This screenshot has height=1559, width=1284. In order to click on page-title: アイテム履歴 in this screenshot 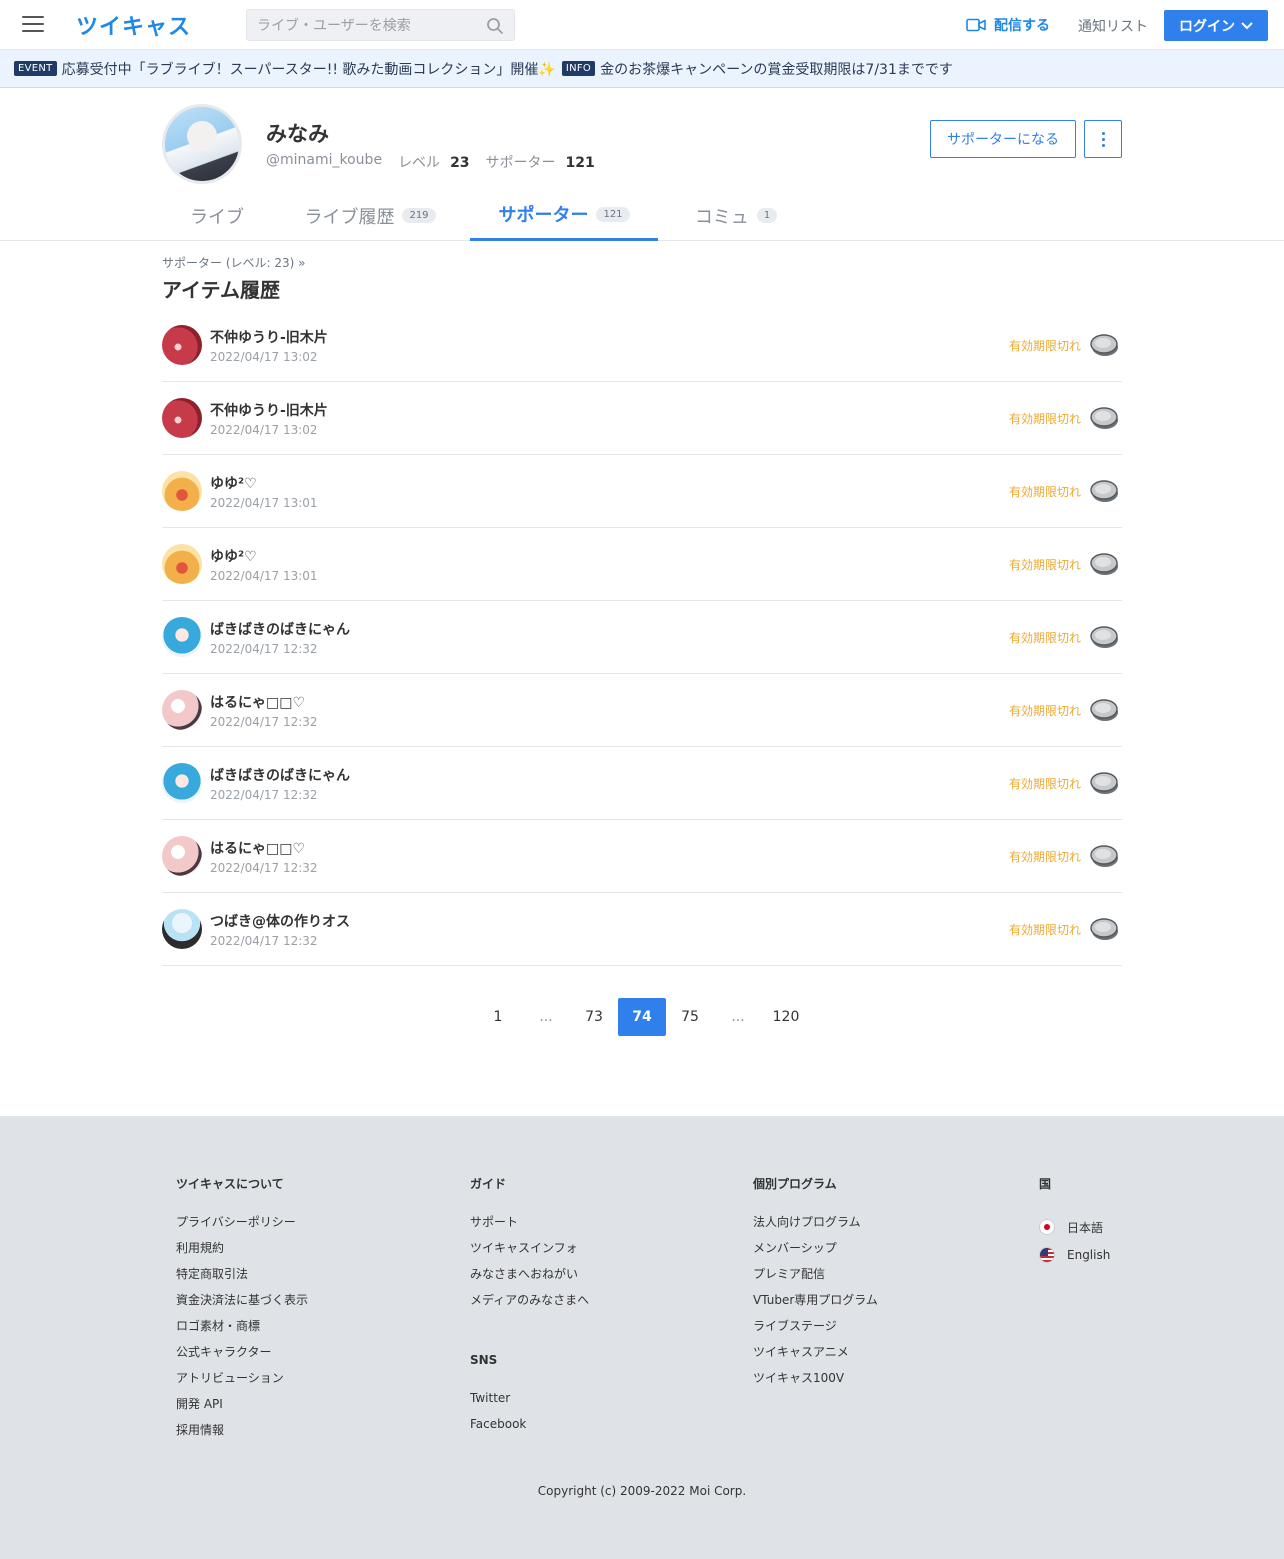, I will do `click(221, 290)`.